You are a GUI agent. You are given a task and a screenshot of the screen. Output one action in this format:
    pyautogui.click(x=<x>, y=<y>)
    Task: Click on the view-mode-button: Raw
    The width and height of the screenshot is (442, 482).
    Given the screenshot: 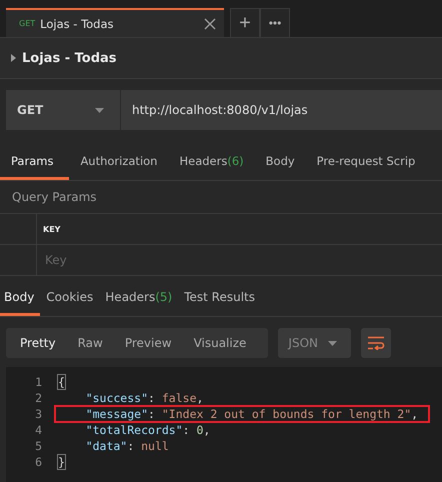 What is the action you would take?
    pyautogui.click(x=94, y=343)
    